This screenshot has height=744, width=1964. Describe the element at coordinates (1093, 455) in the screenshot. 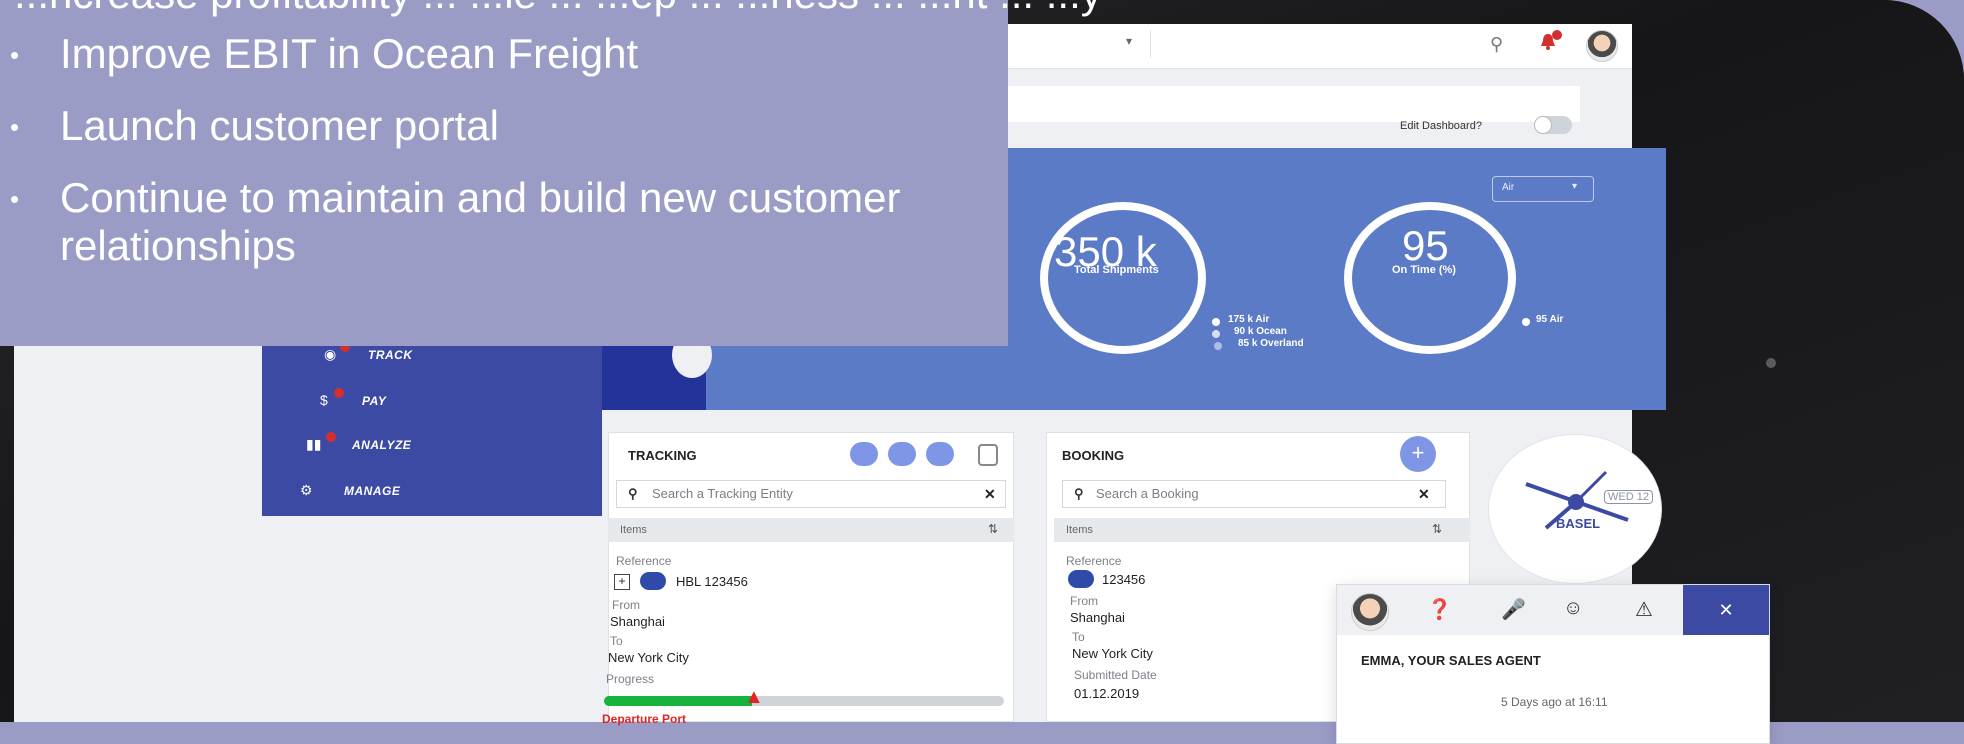

I see `booking-title: BOOKING` at that location.